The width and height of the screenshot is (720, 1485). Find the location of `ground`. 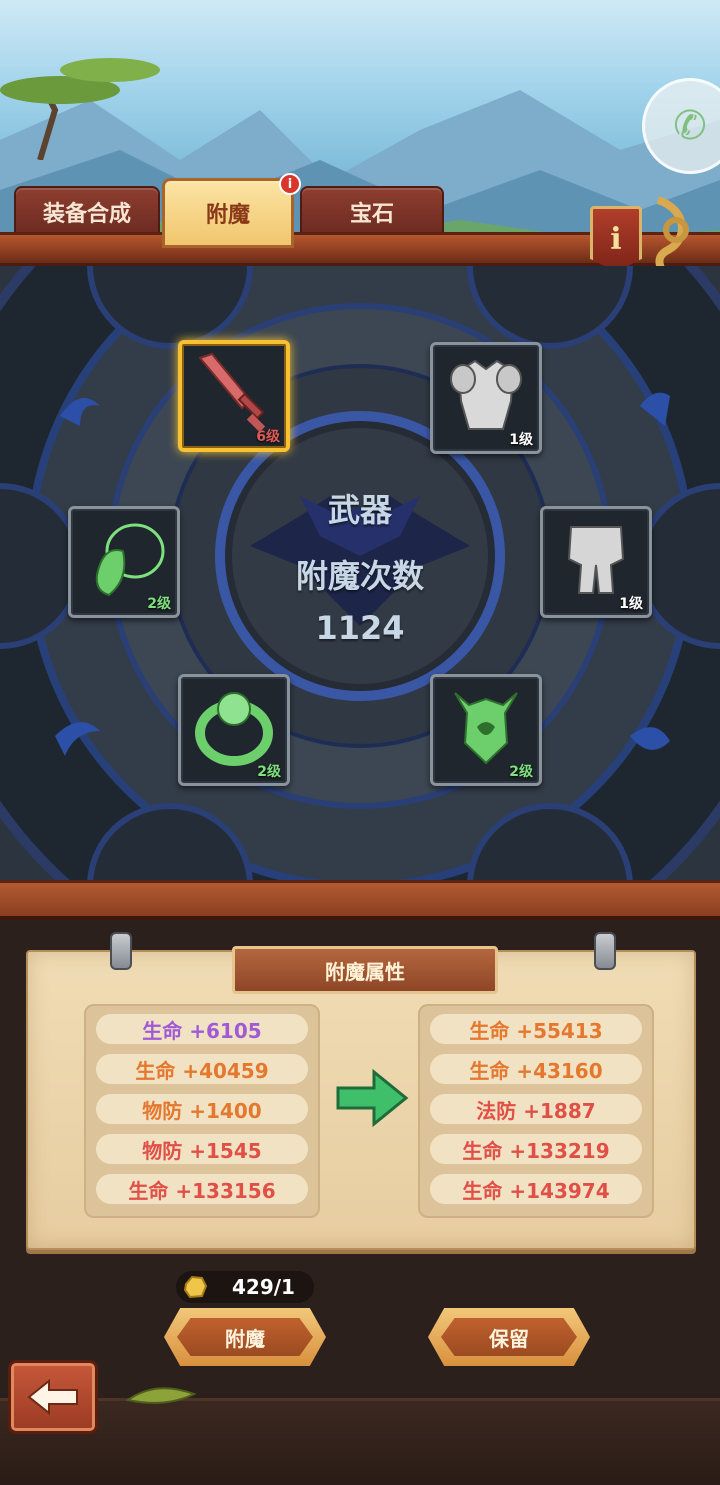

ground is located at coordinates (360, 1441).